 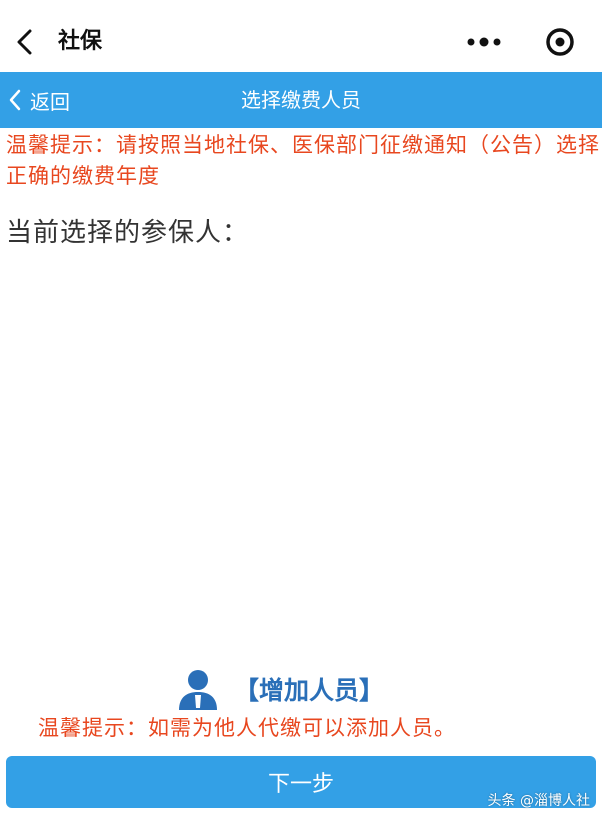 I want to click on back-button, so click(x=24, y=42).